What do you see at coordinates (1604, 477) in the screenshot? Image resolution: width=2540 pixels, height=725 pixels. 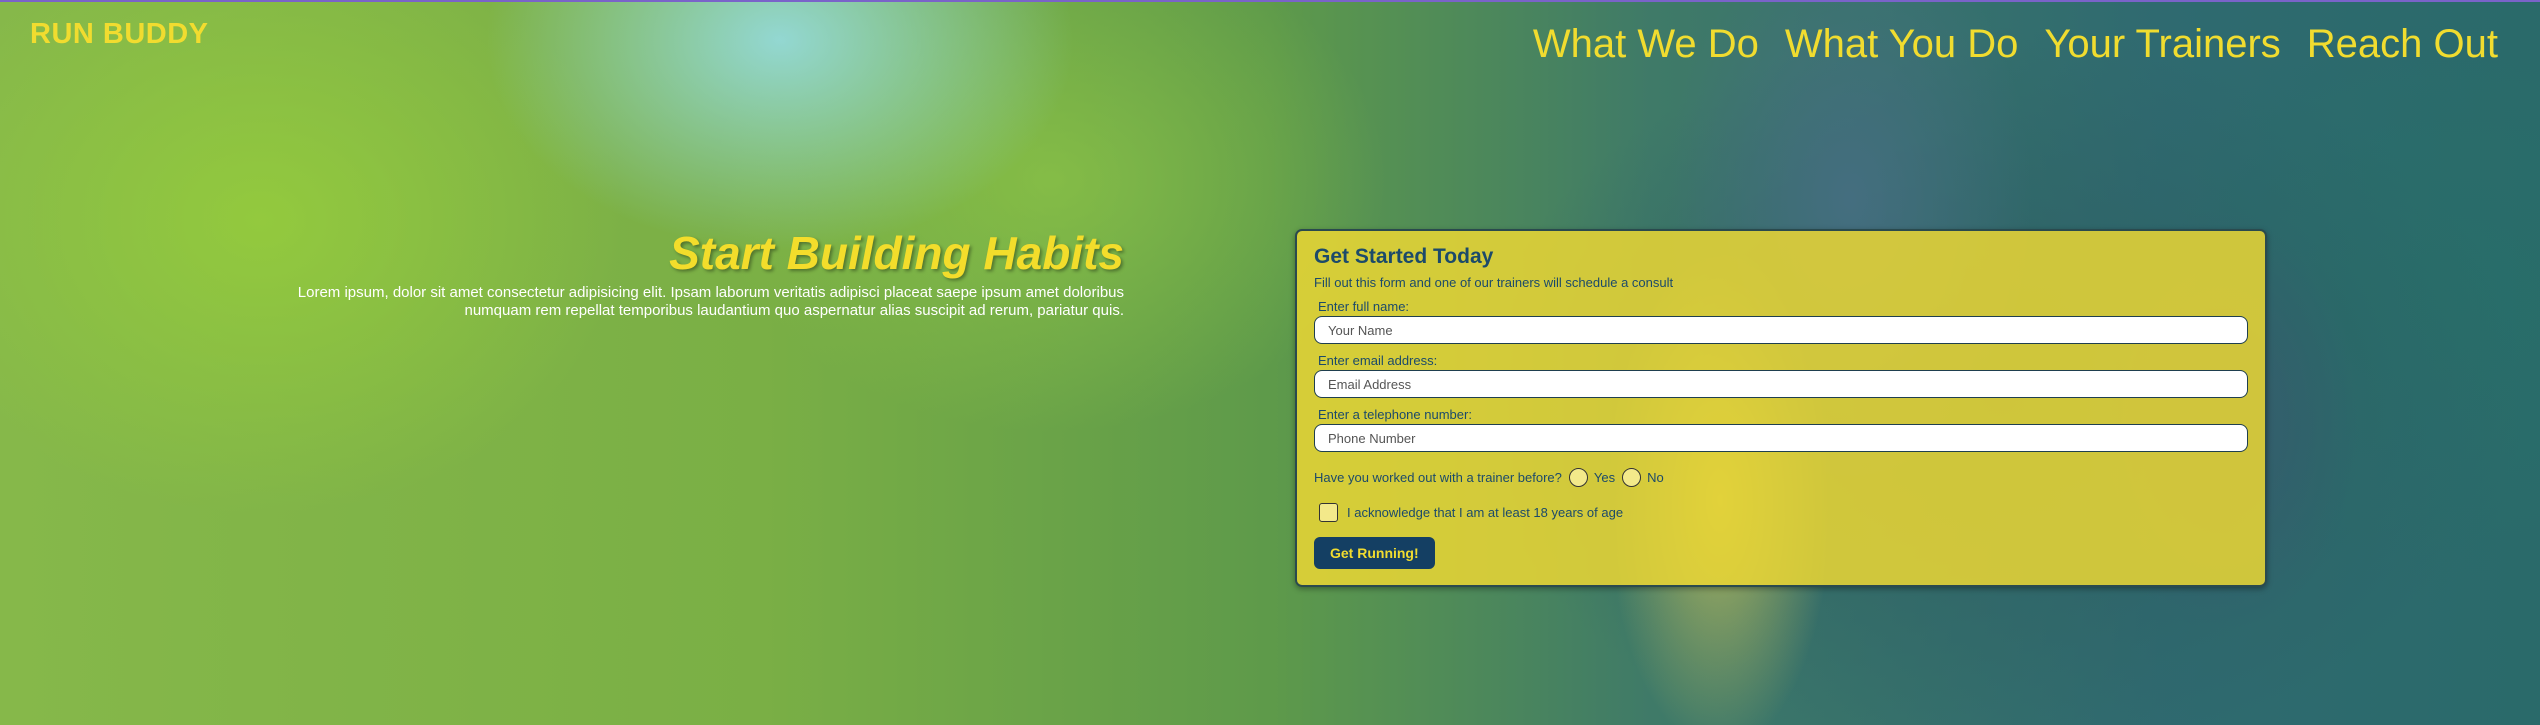 I see `trainer-yes-label: Yes` at bounding box center [1604, 477].